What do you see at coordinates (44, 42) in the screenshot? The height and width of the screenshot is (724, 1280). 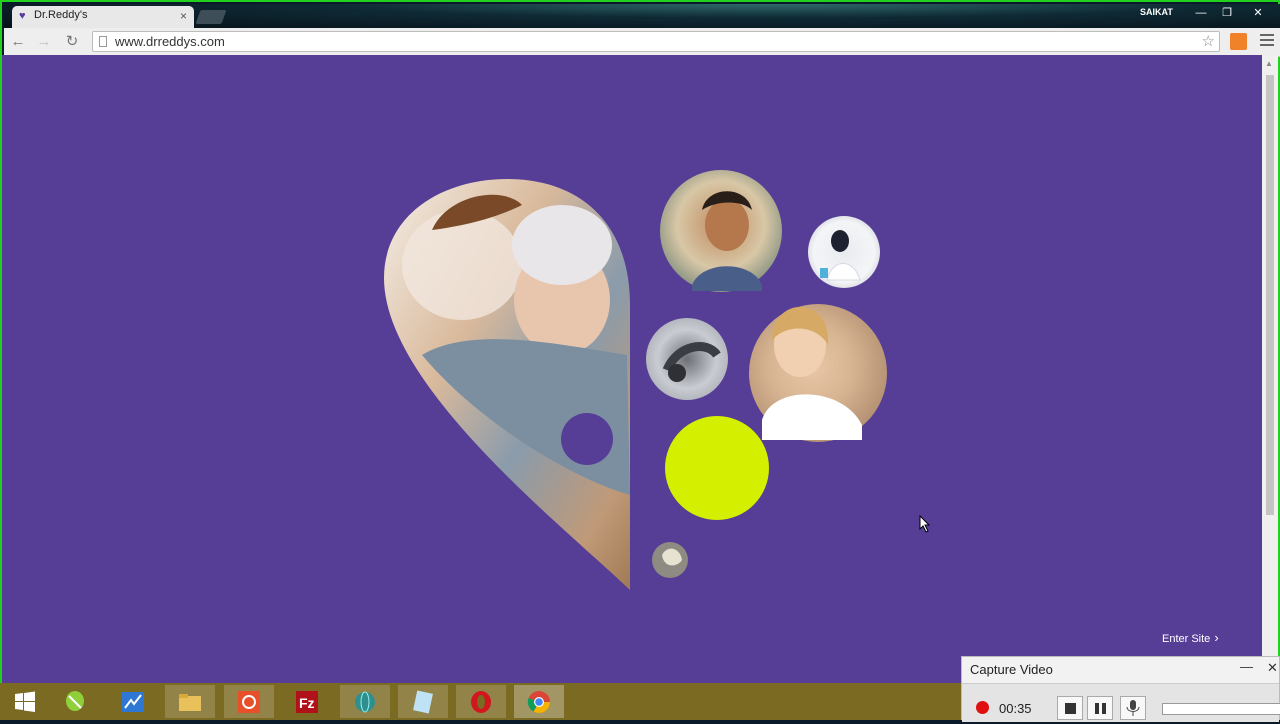 I see `forward-icon: →` at bounding box center [44, 42].